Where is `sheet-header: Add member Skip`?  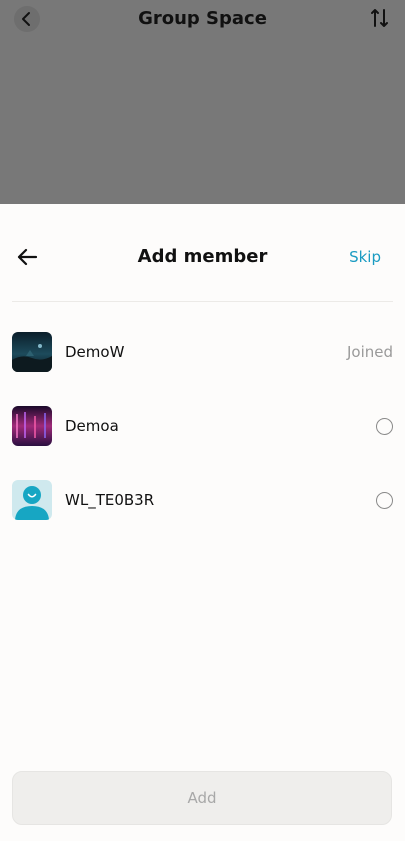
sheet-header: Add member Skip is located at coordinates (202, 253).